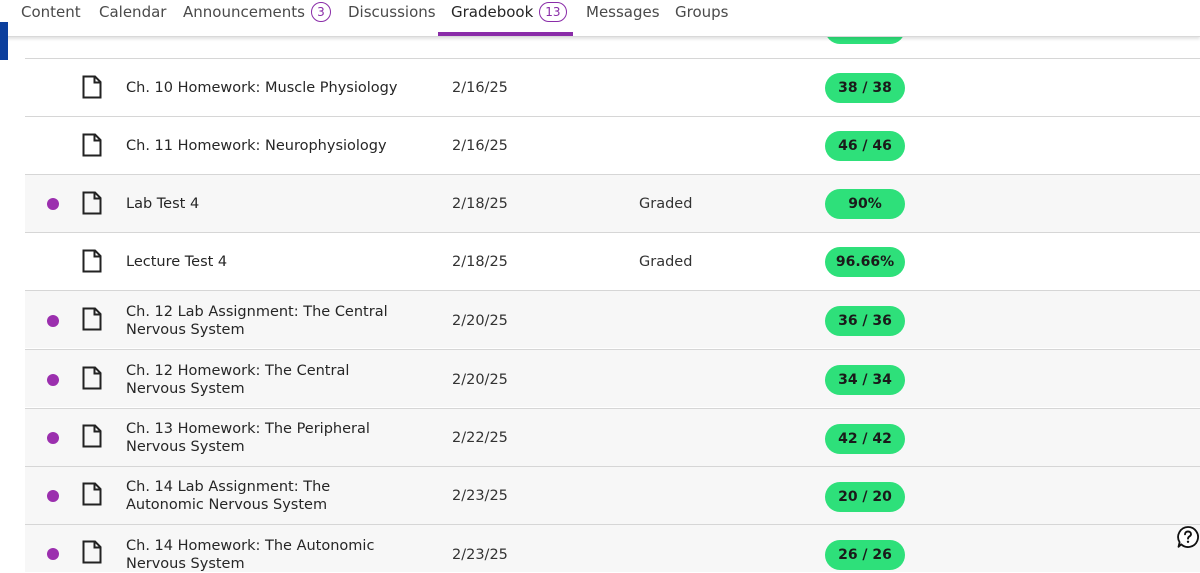 The height and width of the screenshot is (573, 1200). I want to click on tab-label: Discussions, so click(392, 12).